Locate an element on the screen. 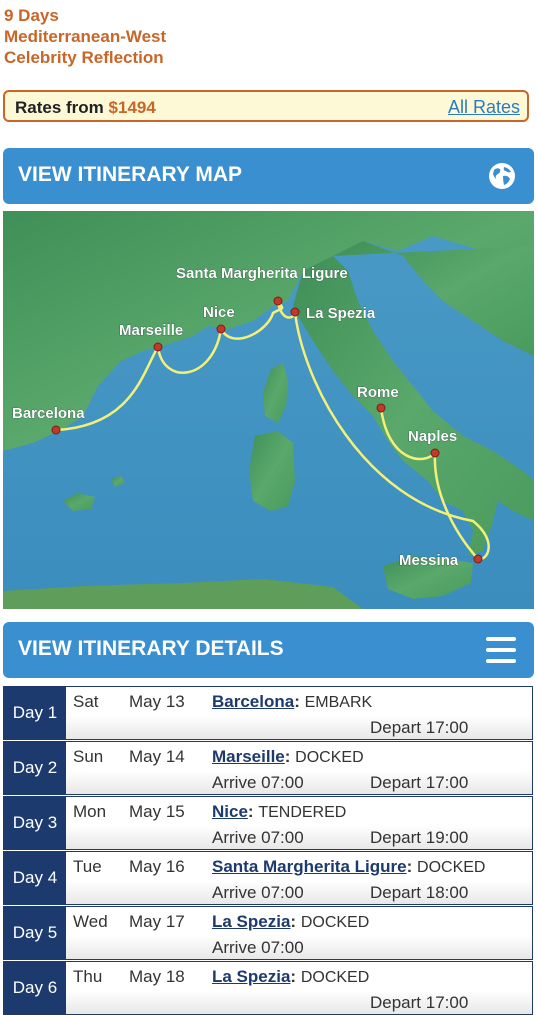  port-info: Santa Margherita Ligure: DOCKED is located at coordinates (349, 866).